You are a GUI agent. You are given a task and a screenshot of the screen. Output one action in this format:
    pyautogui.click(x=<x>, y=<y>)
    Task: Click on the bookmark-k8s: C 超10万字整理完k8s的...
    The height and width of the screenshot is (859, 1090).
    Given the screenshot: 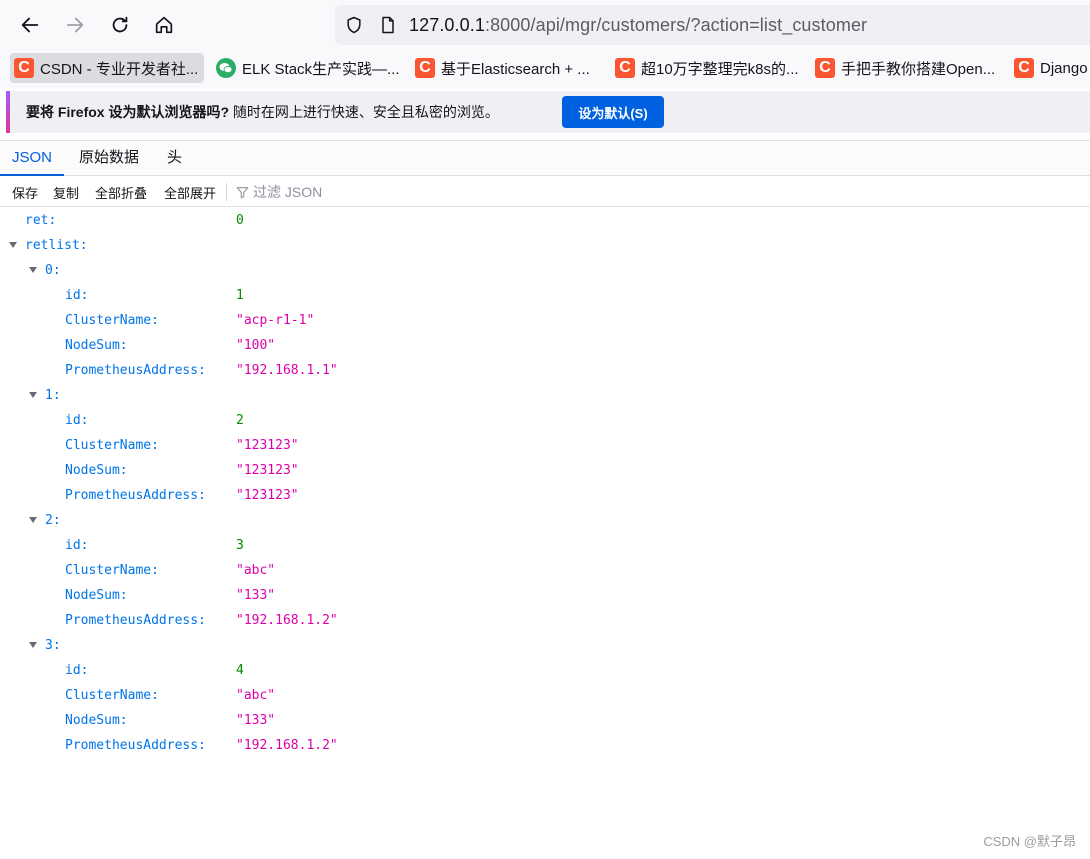 What is the action you would take?
    pyautogui.click(x=708, y=68)
    